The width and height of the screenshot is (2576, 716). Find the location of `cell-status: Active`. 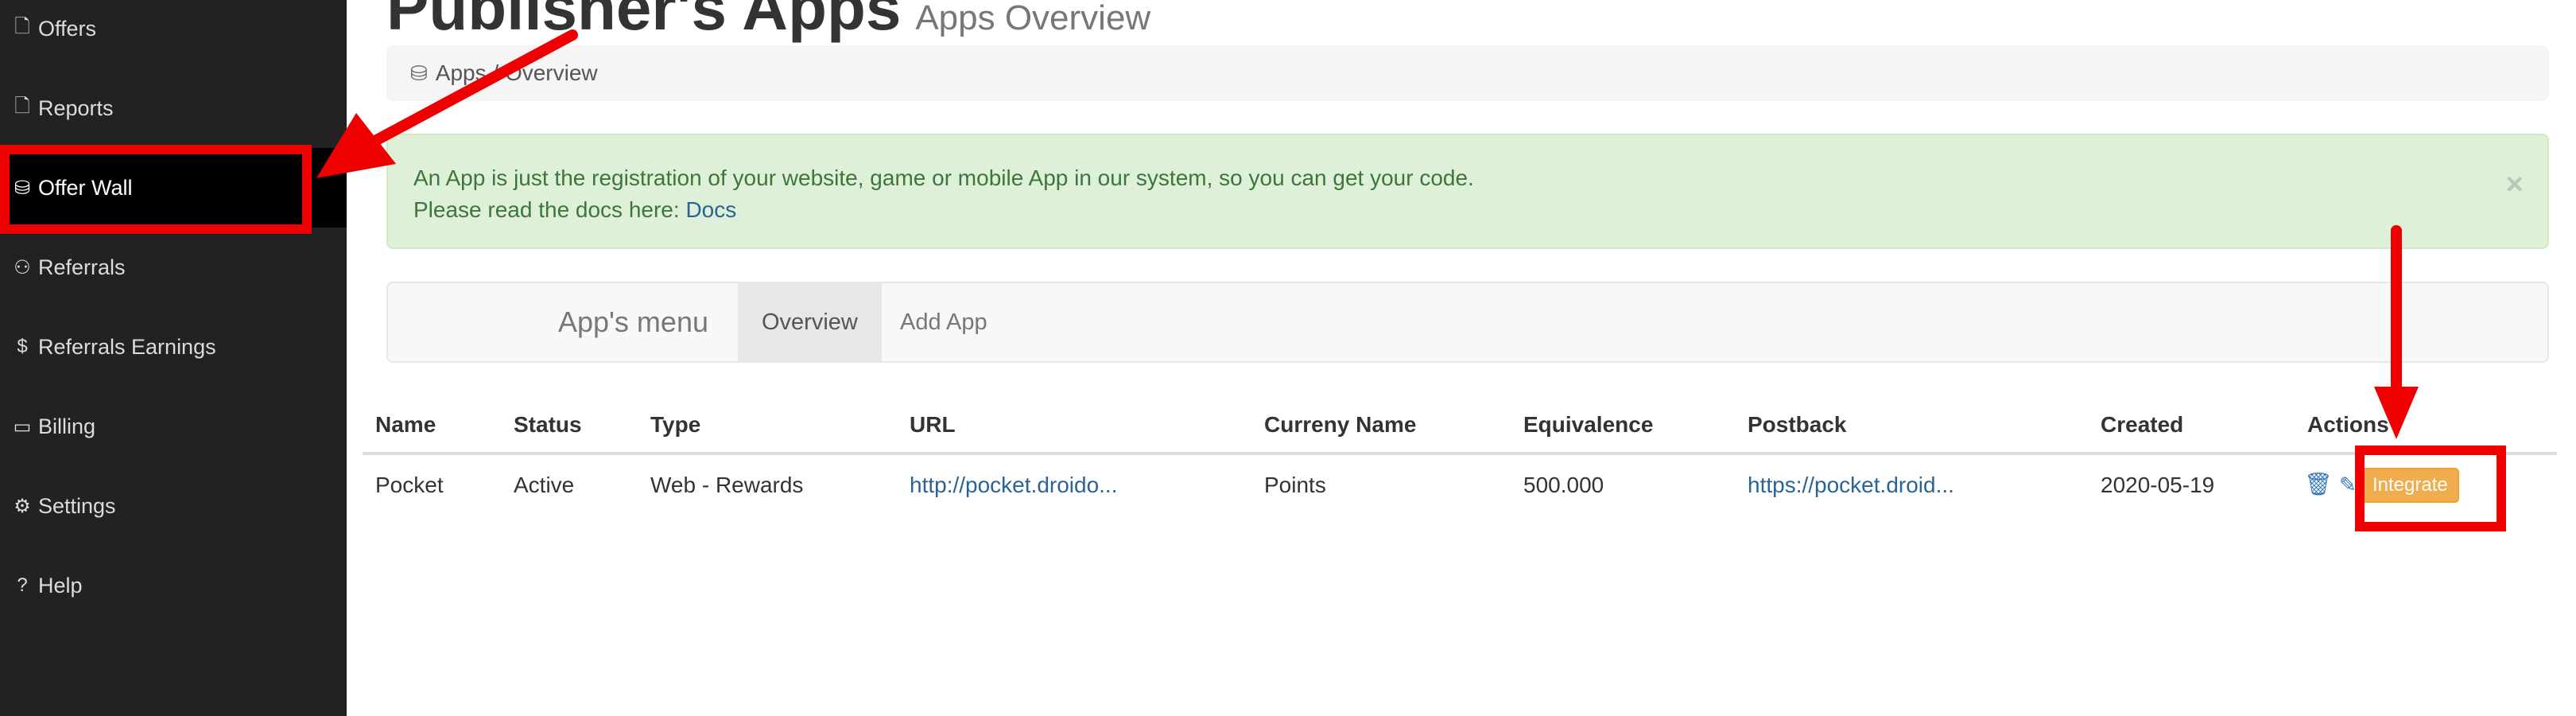

cell-status: Active is located at coordinates (544, 485).